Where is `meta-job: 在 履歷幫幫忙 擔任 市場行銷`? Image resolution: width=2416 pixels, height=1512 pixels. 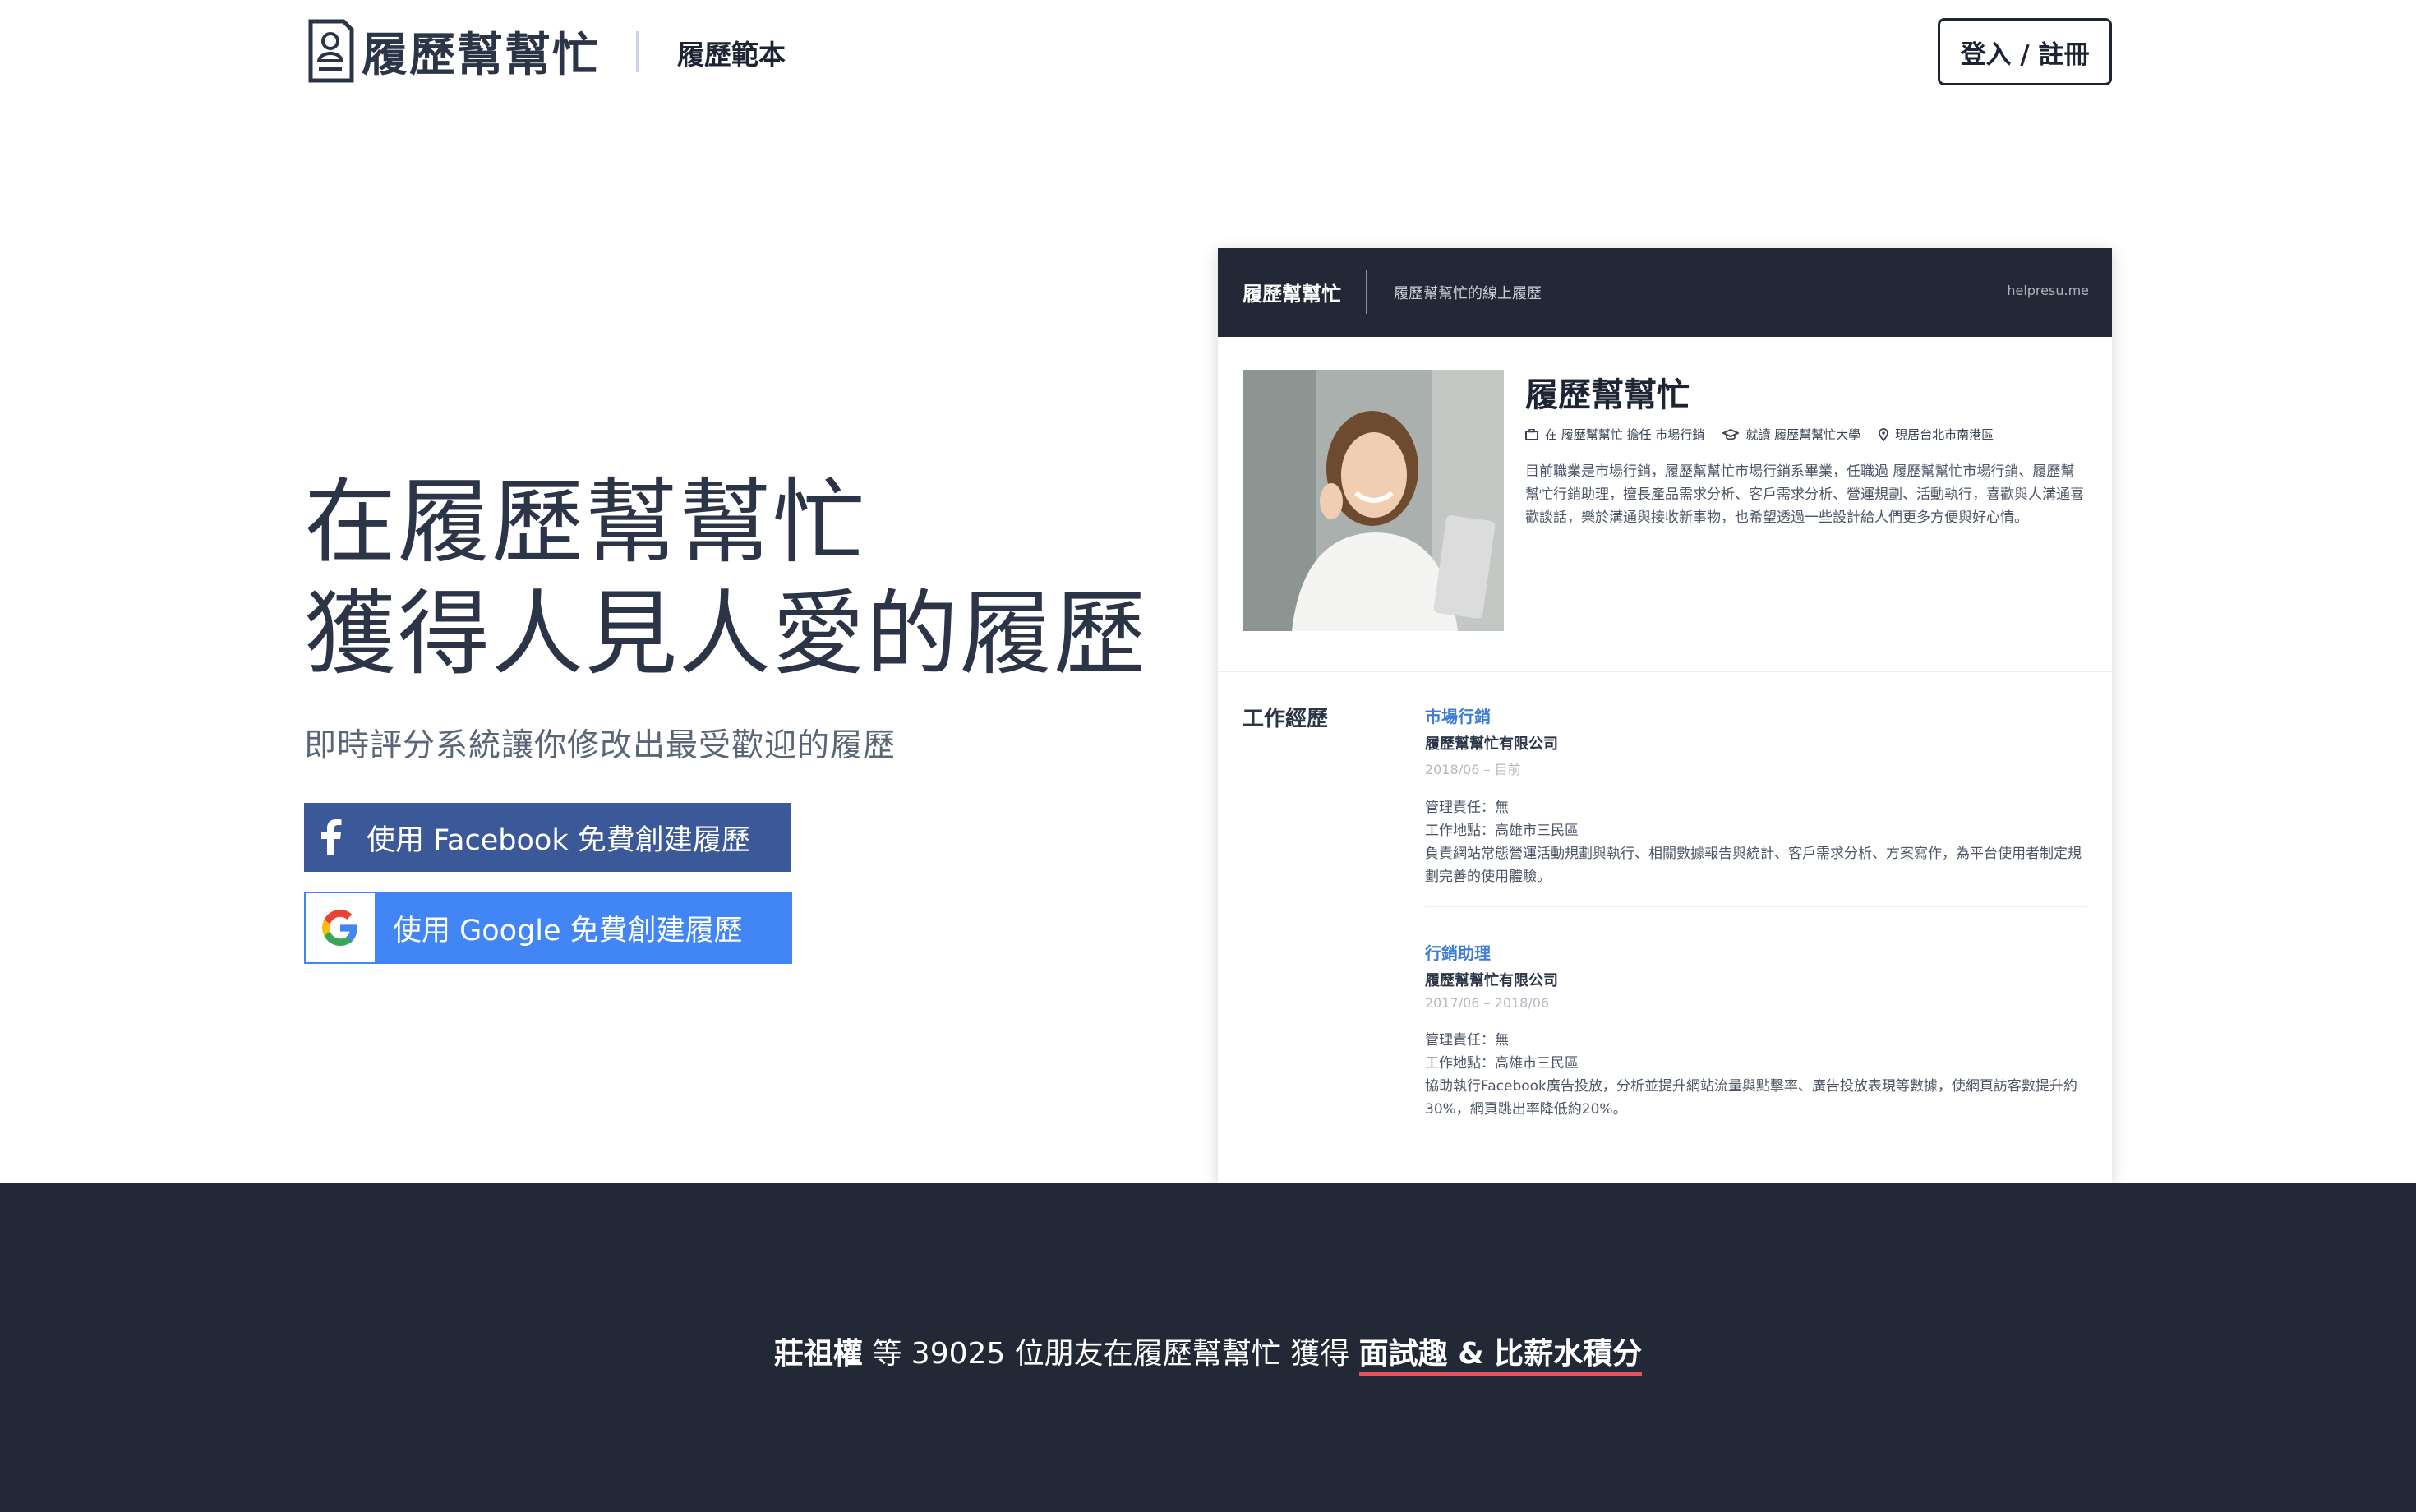 meta-job: 在 履歷幫幫忙 擔任 市場行銷 is located at coordinates (1615, 435).